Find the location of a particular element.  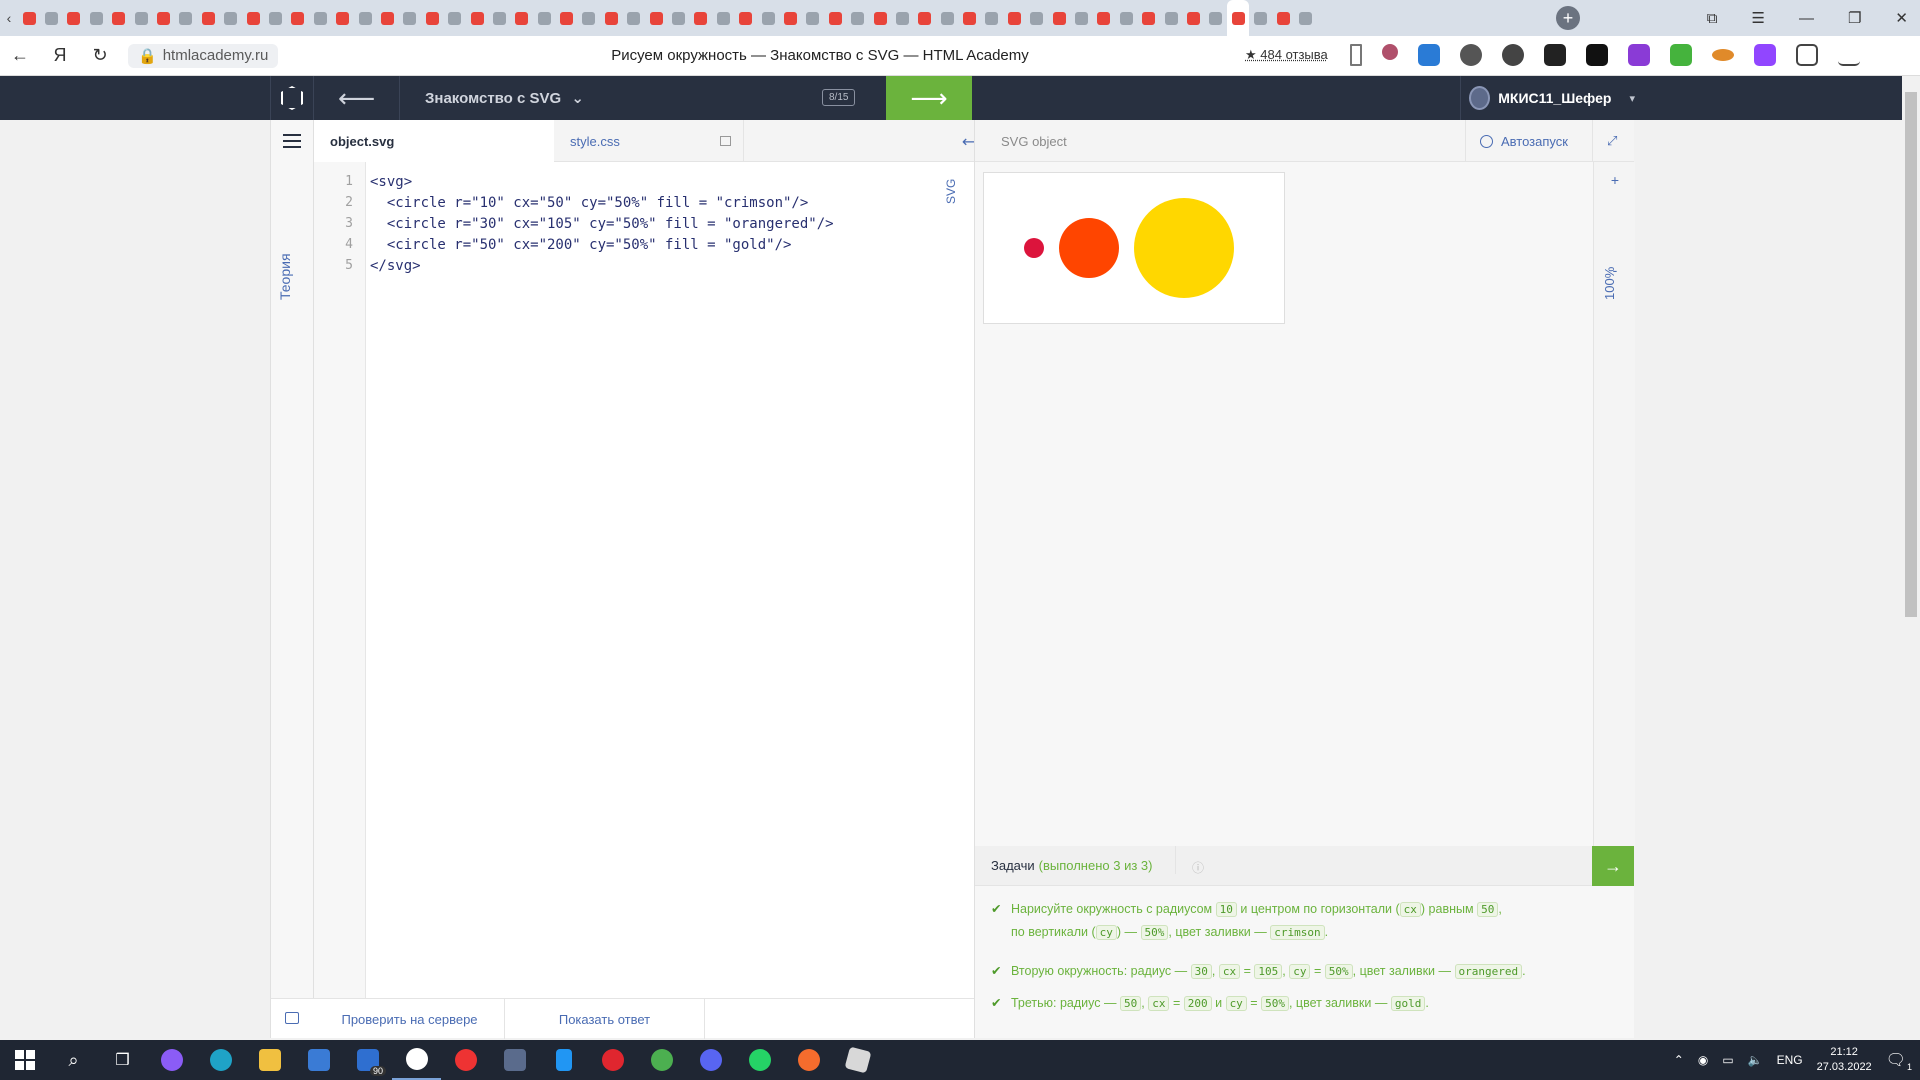

yandex-icon: Я is located at coordinates (60, 55).